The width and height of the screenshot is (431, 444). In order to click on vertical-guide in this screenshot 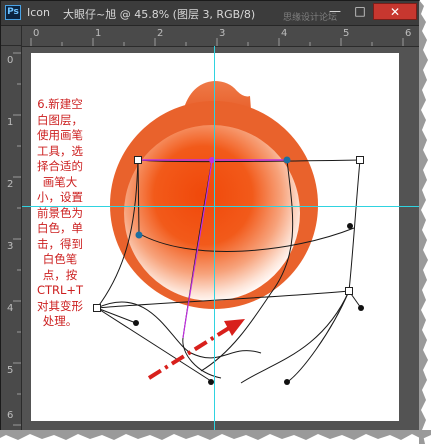, I will do `click(214, 238)`.